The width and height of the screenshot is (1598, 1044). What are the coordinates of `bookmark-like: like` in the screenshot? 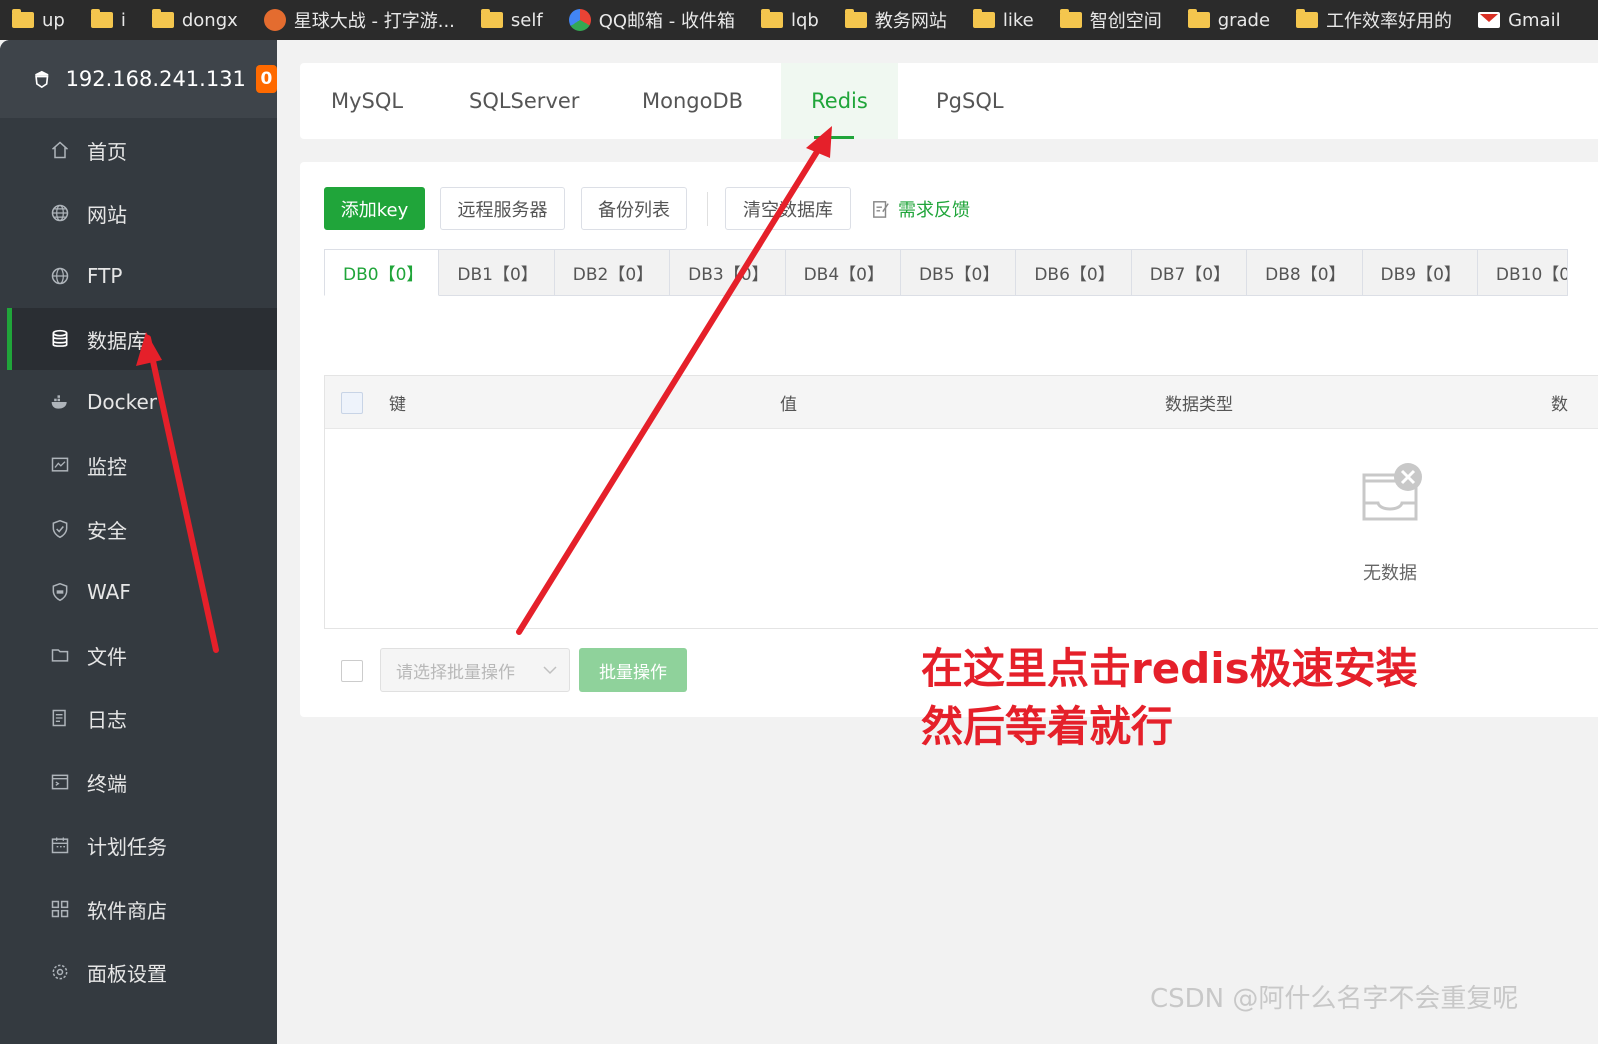 It's located at (1003, 20).